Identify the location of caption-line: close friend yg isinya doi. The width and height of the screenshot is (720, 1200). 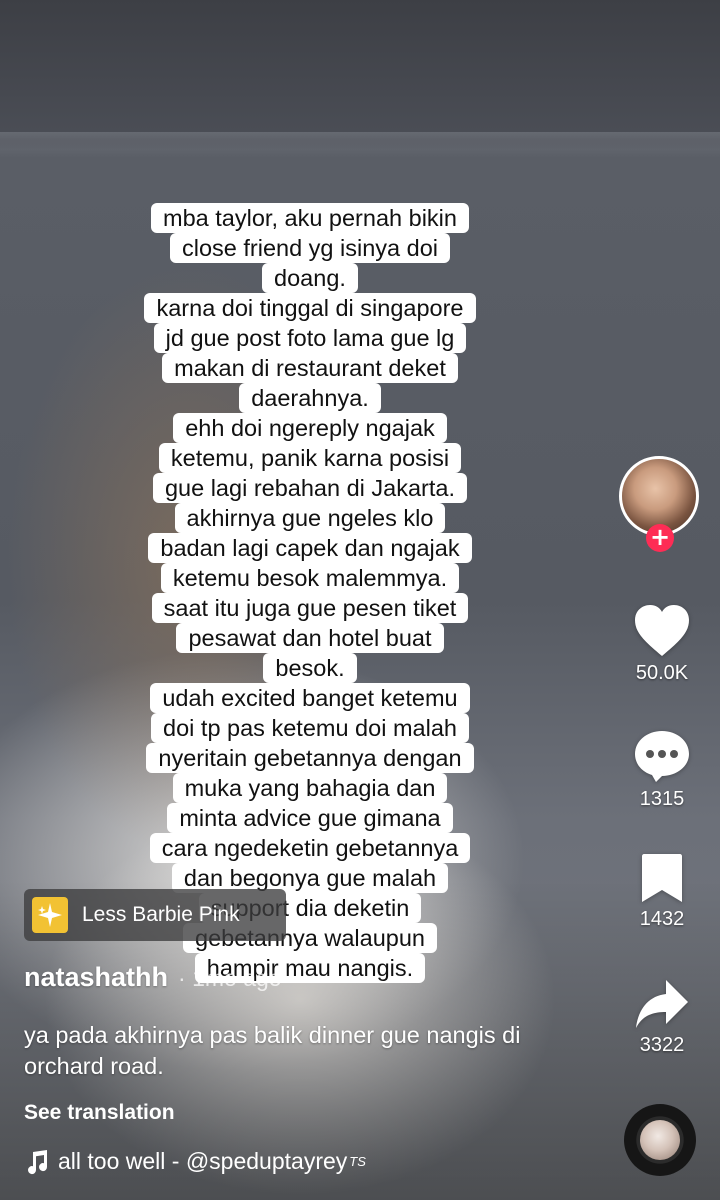
(310, 248).